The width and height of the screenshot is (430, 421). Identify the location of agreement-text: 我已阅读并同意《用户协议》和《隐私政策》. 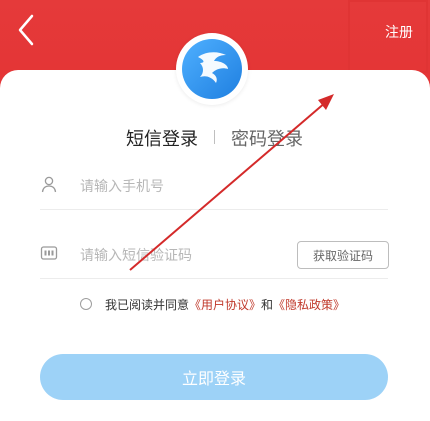
(225, 304).